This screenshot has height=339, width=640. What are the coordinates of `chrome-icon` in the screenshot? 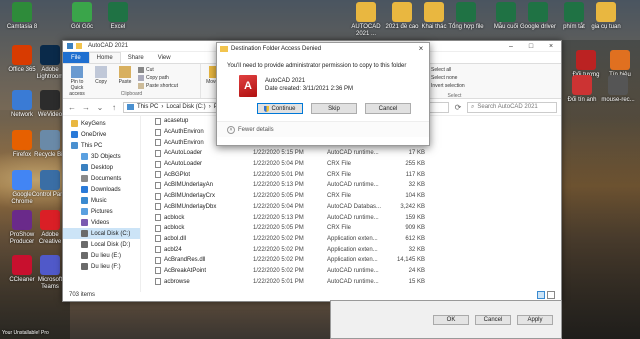 It's located at (22, 180).